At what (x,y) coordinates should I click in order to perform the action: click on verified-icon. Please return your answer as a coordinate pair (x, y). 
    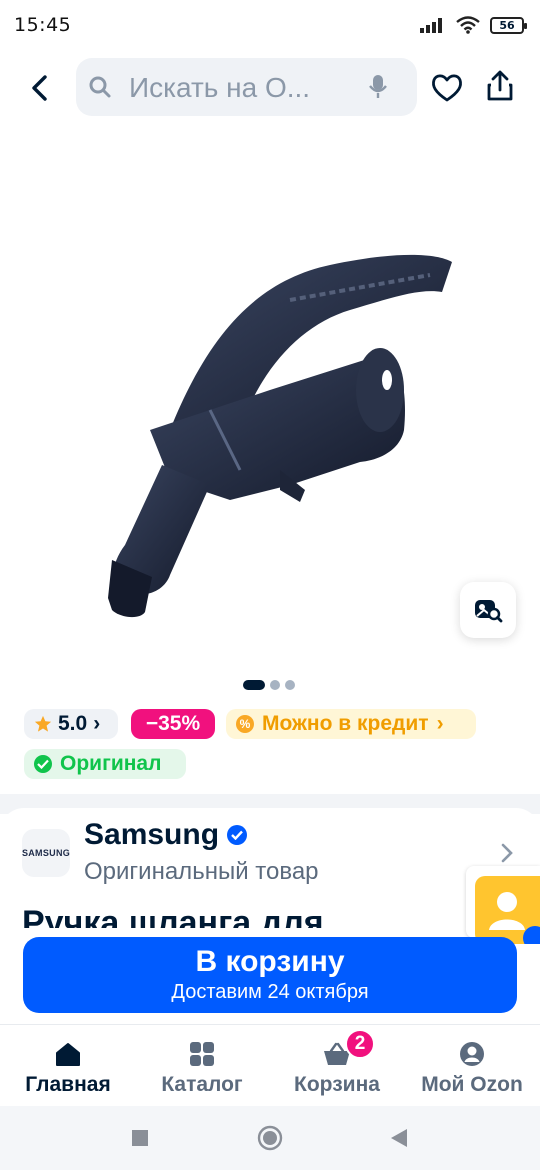
    Looking at the image, I should click on (237, 835).